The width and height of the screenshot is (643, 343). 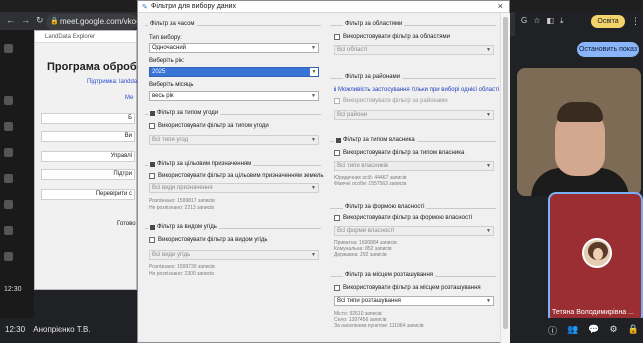 I want to click on deal-type-title: Фільтр за типом угоди, so click(x=184, y=113).